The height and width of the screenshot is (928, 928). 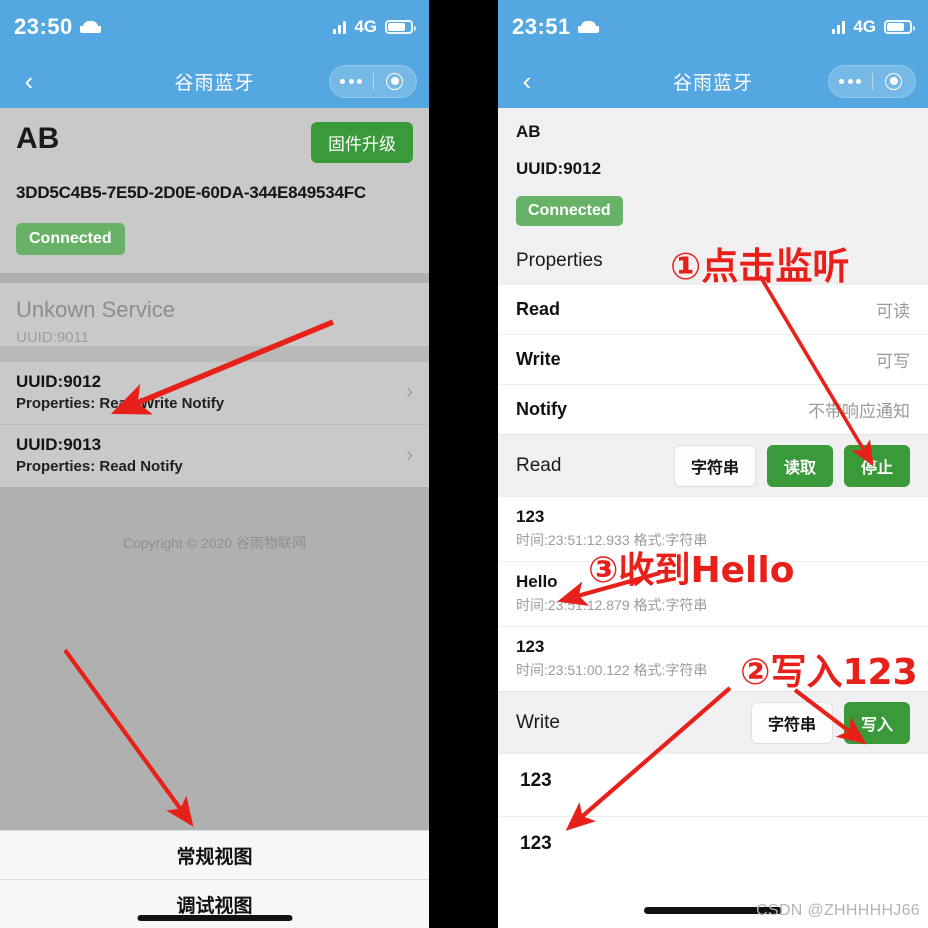 I want to click on log-meta: 时间:23:51:00.122 格式:字符串, so click(x=612, y=670).